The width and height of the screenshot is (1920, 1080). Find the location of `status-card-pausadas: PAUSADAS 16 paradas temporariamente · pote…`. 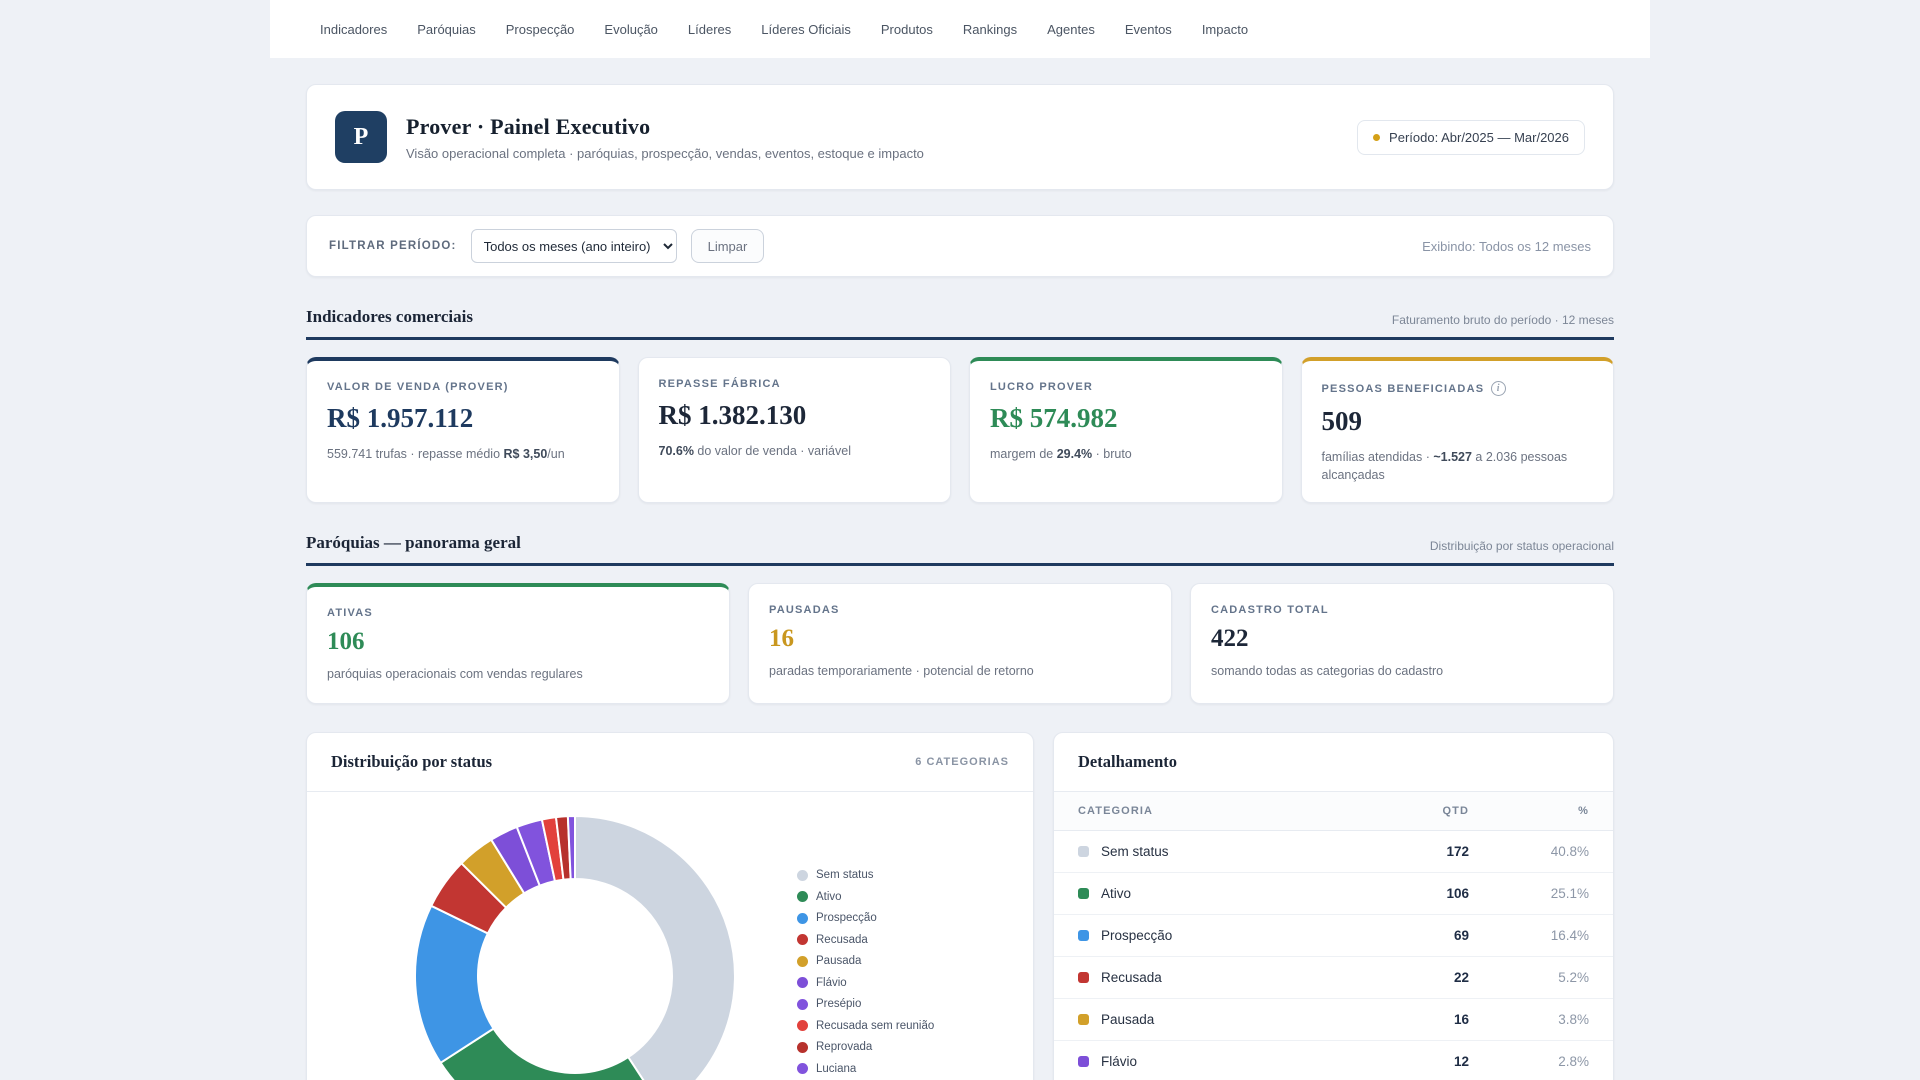

status-card-pausadas: PAUSADAS 16 paradas temporariamente · pote… is located at coordinates (960, 644).